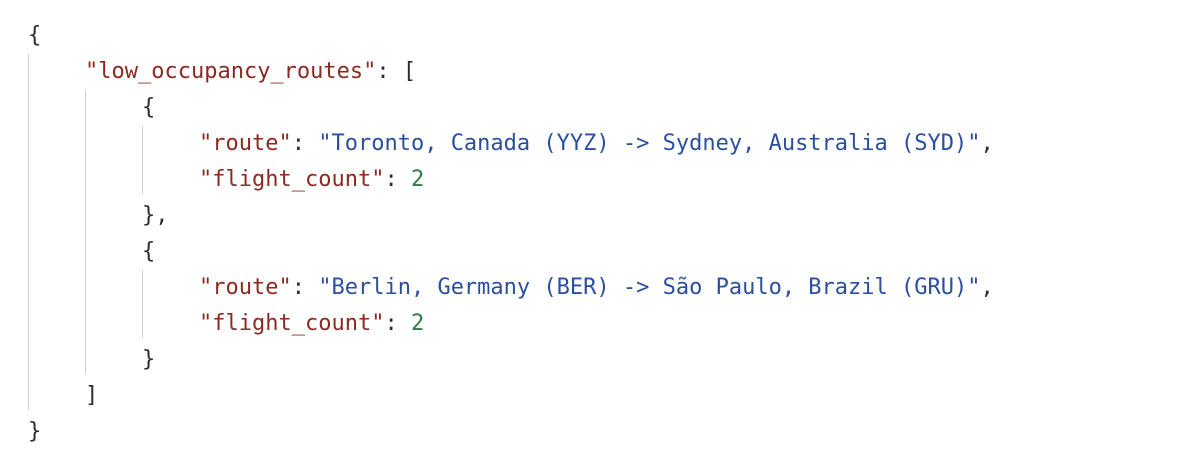 The height and width of the screenshot is (464, 1196). Describe the element at coordinates (417, 179) in the screenshot. I see `item-1-count-value: 2` at that location.